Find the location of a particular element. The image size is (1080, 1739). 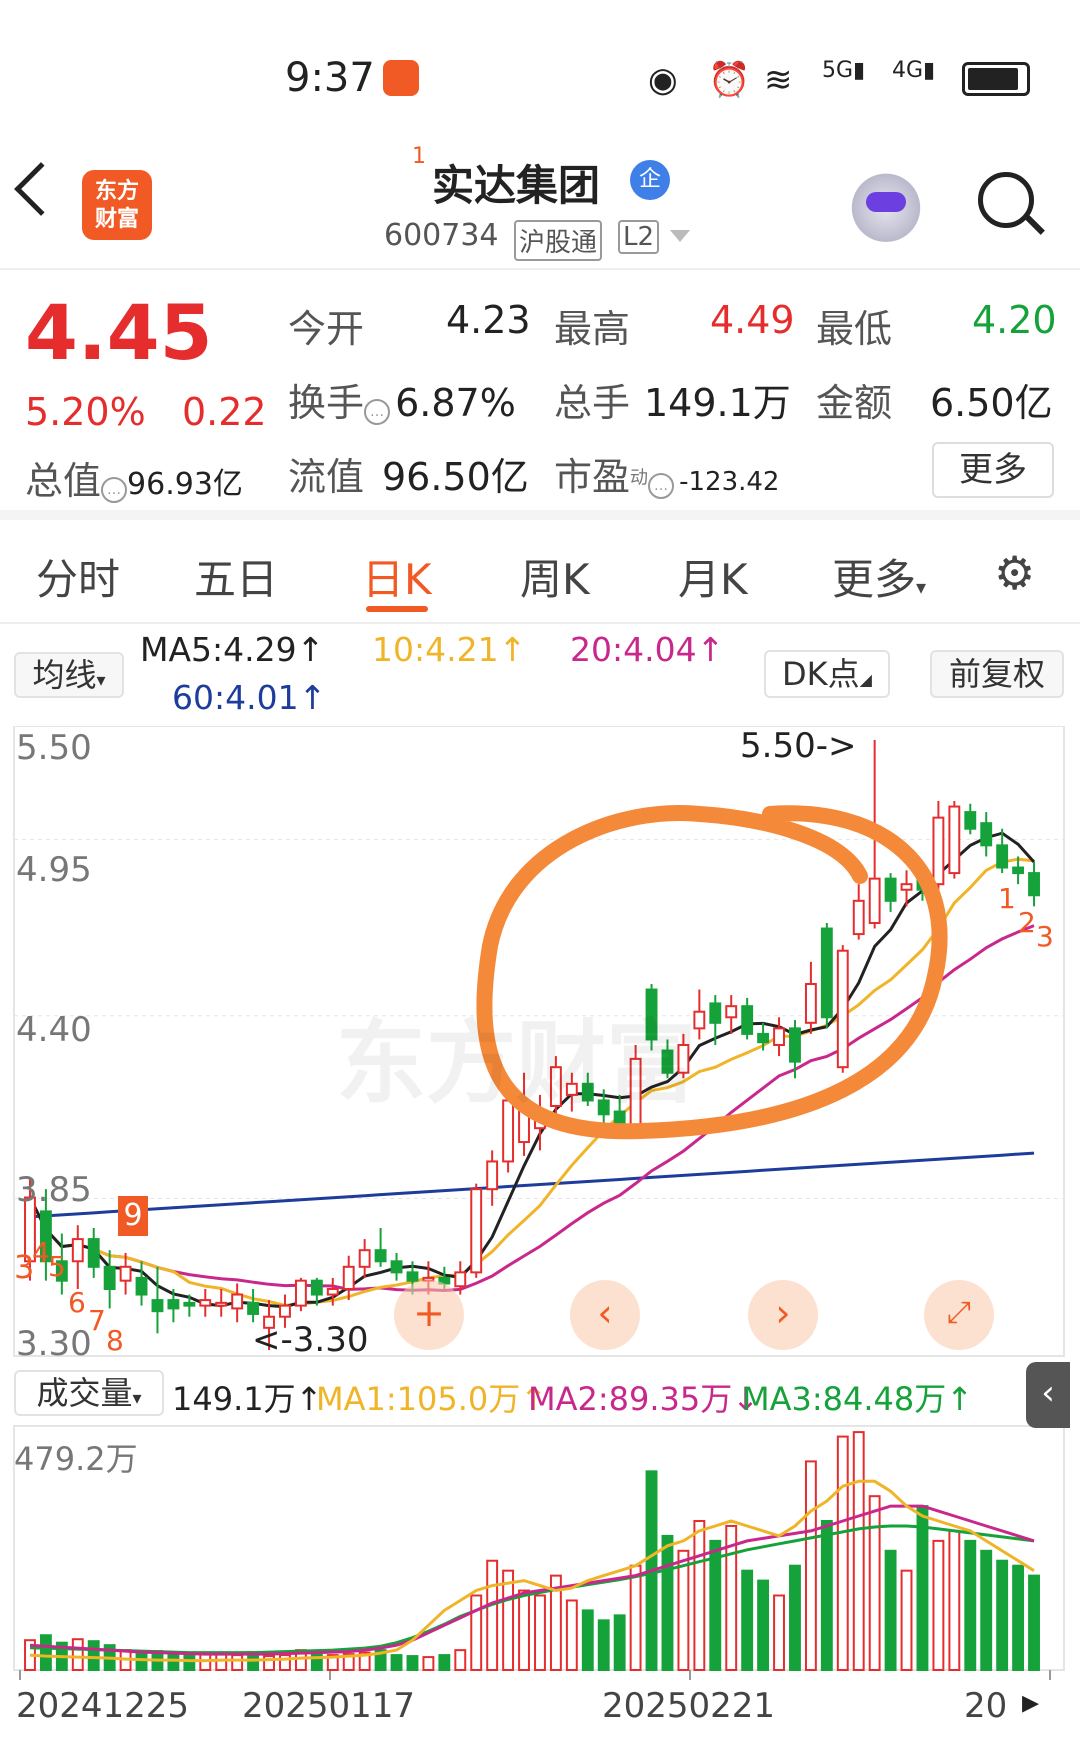

open-label: 今开 is located at coordinates (326, 329).